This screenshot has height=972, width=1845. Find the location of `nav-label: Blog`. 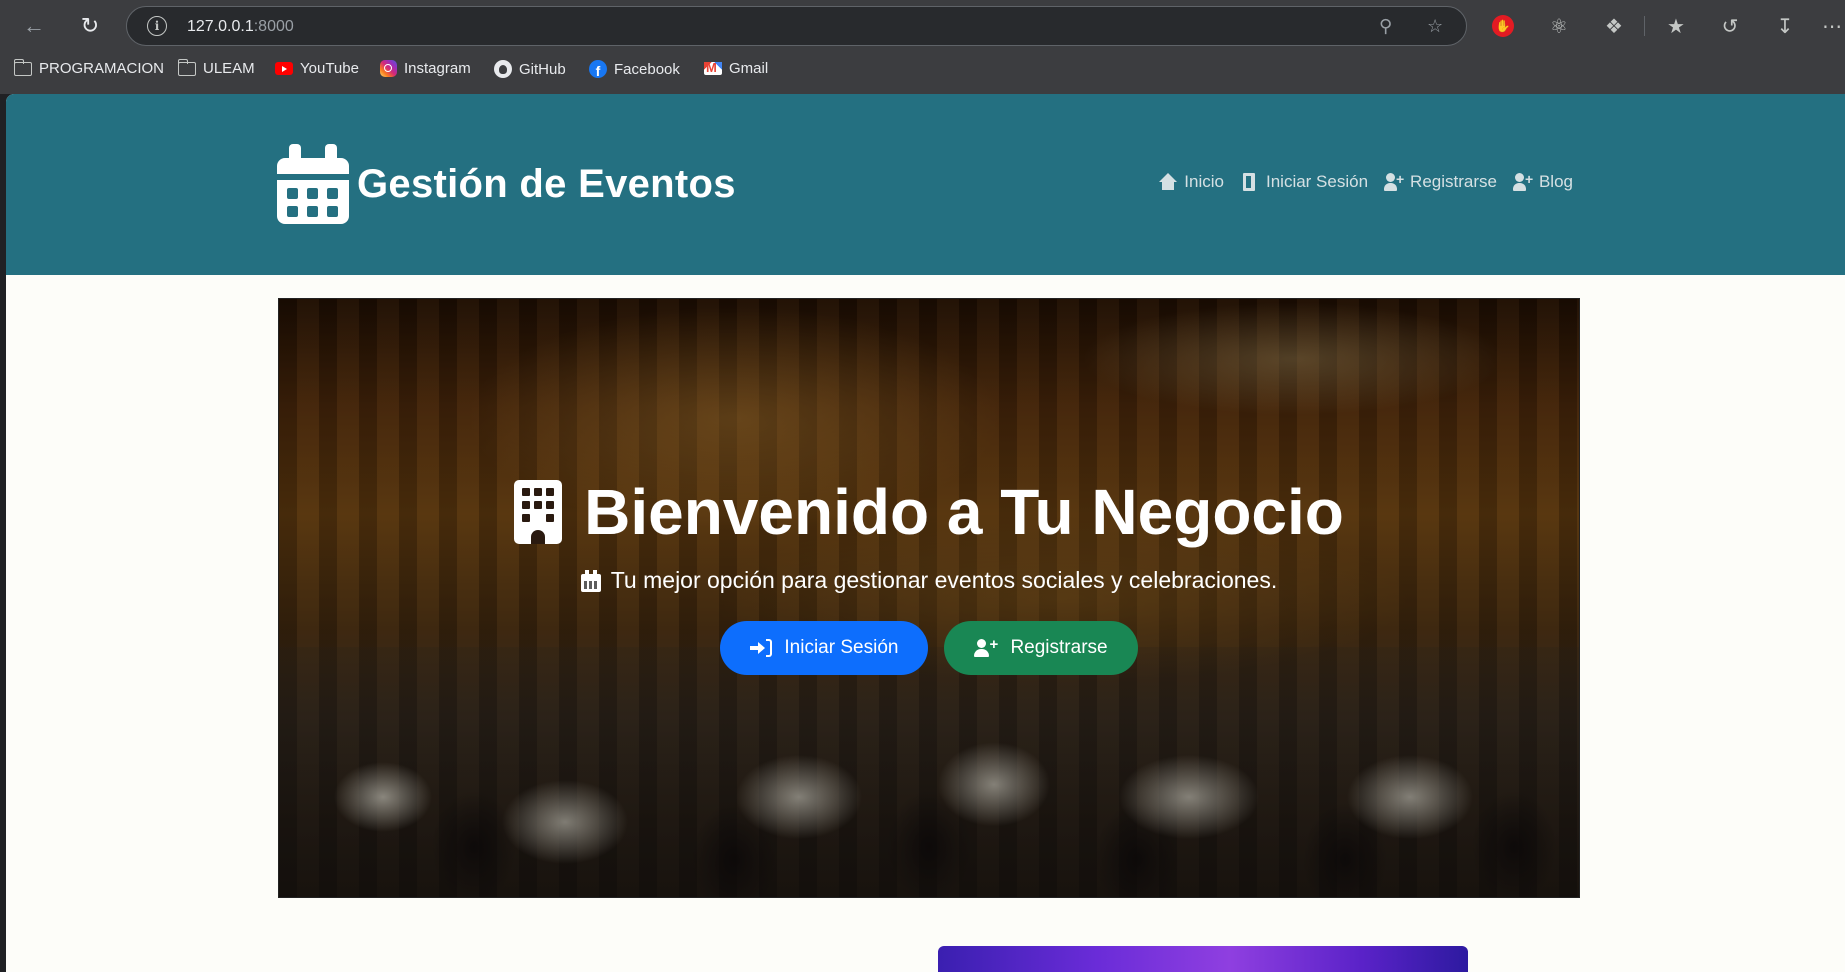

nav-label: Blog is located at coordinates (1555, 181).